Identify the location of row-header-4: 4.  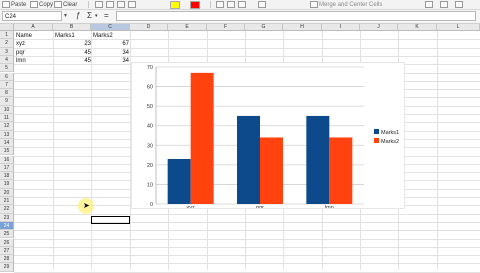
(7, 60).